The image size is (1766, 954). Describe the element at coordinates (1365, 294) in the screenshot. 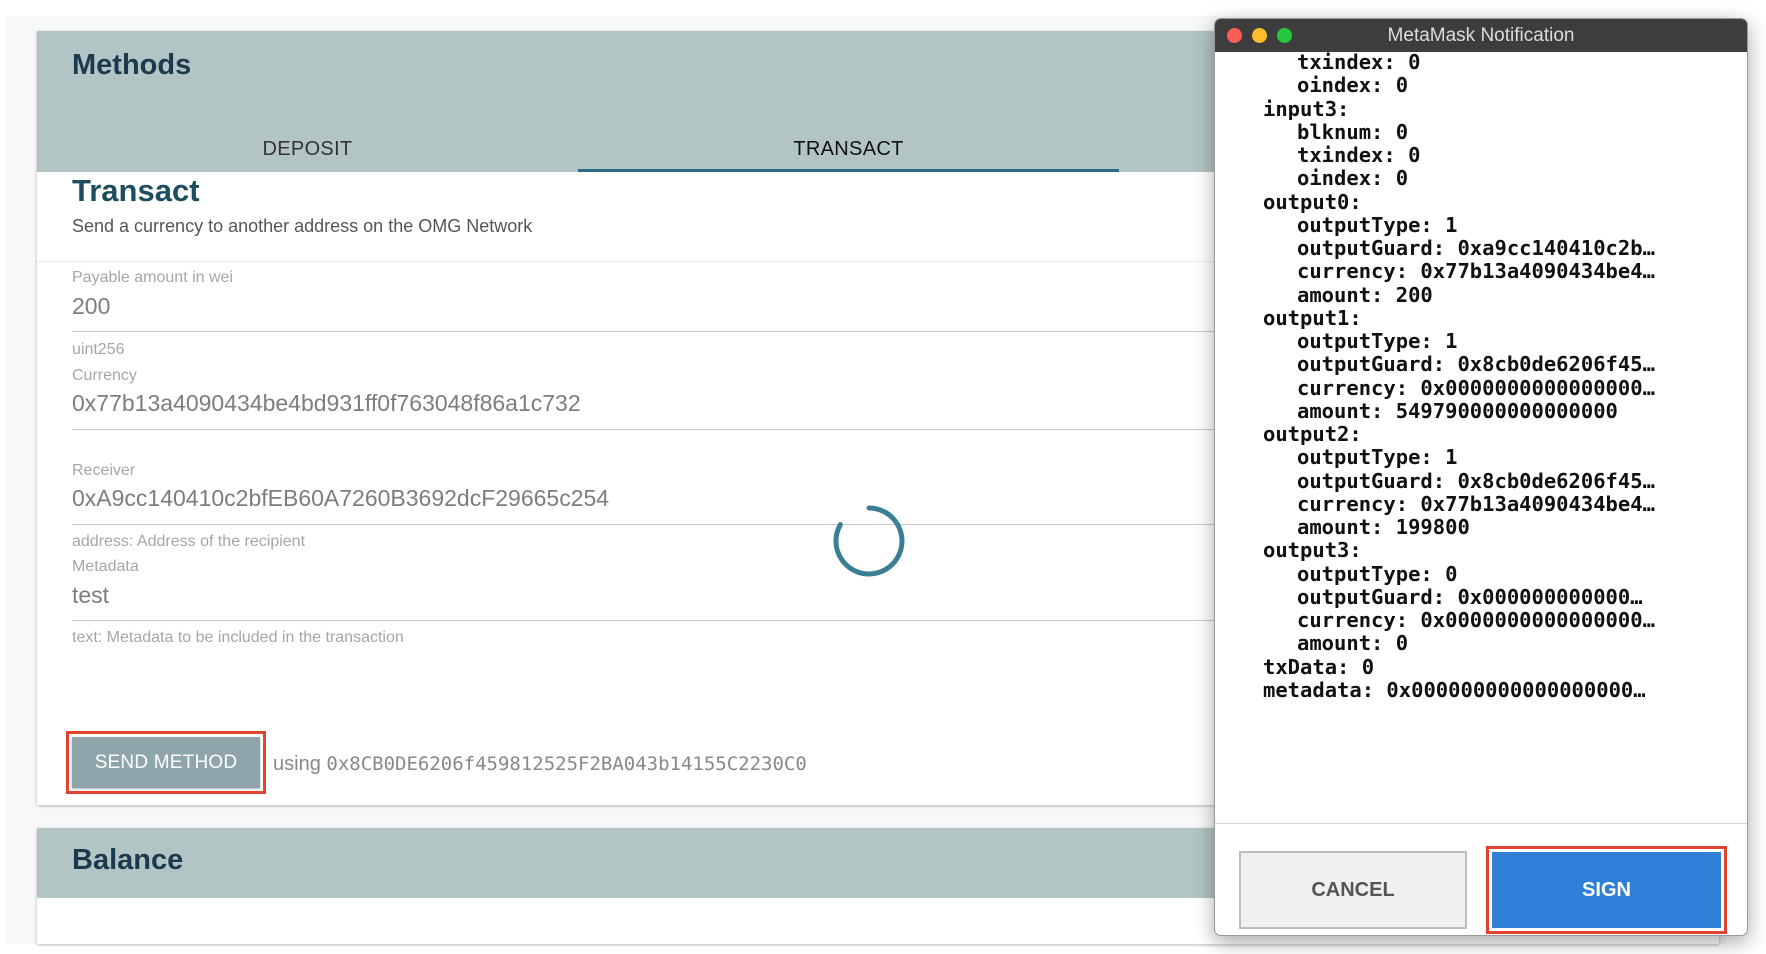

I see `detail-line: amount: 200` at that location.